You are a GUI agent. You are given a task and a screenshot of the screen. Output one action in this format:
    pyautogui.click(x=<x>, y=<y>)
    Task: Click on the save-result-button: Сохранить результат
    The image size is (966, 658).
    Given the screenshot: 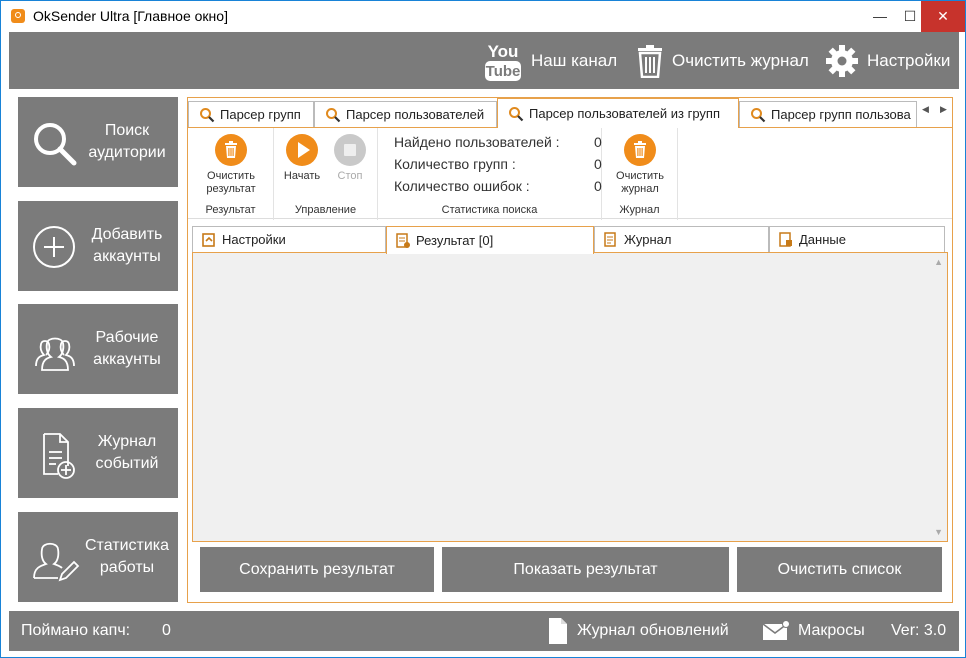 What is the action you would take?
    pyautogui.click(x=317, y=569)
    